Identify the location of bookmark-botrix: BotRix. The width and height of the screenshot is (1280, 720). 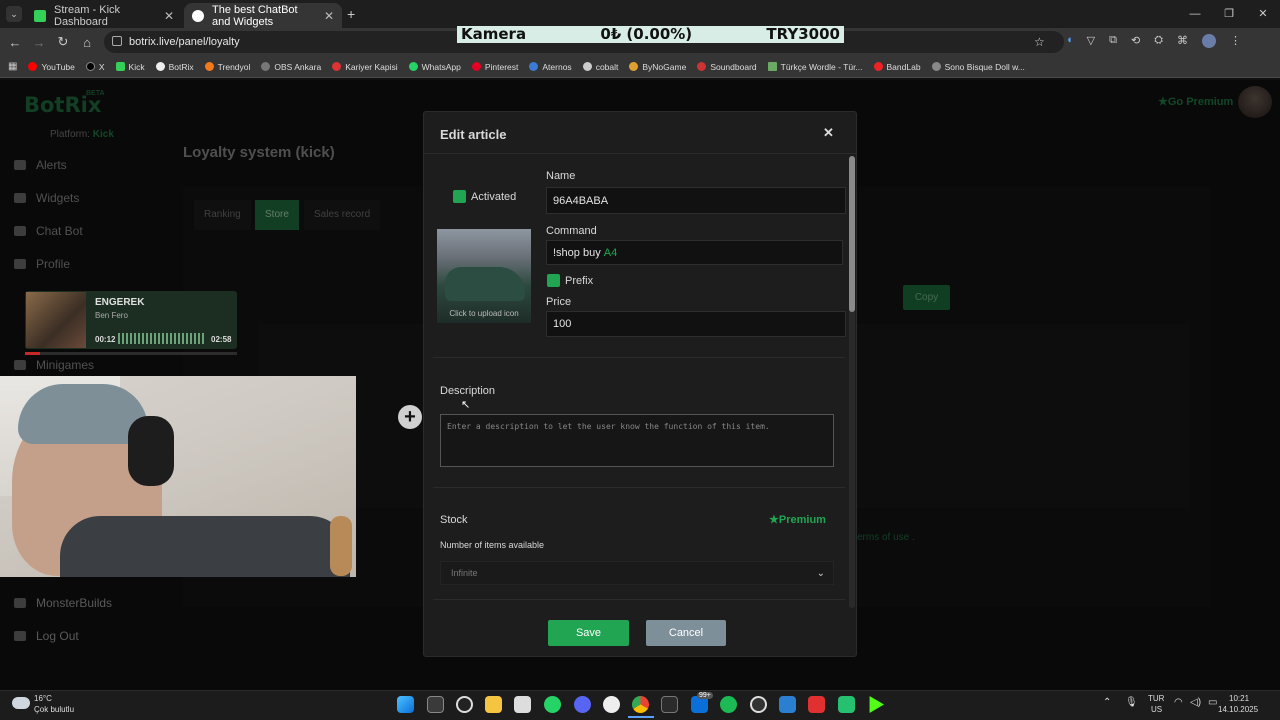
(174, 67).